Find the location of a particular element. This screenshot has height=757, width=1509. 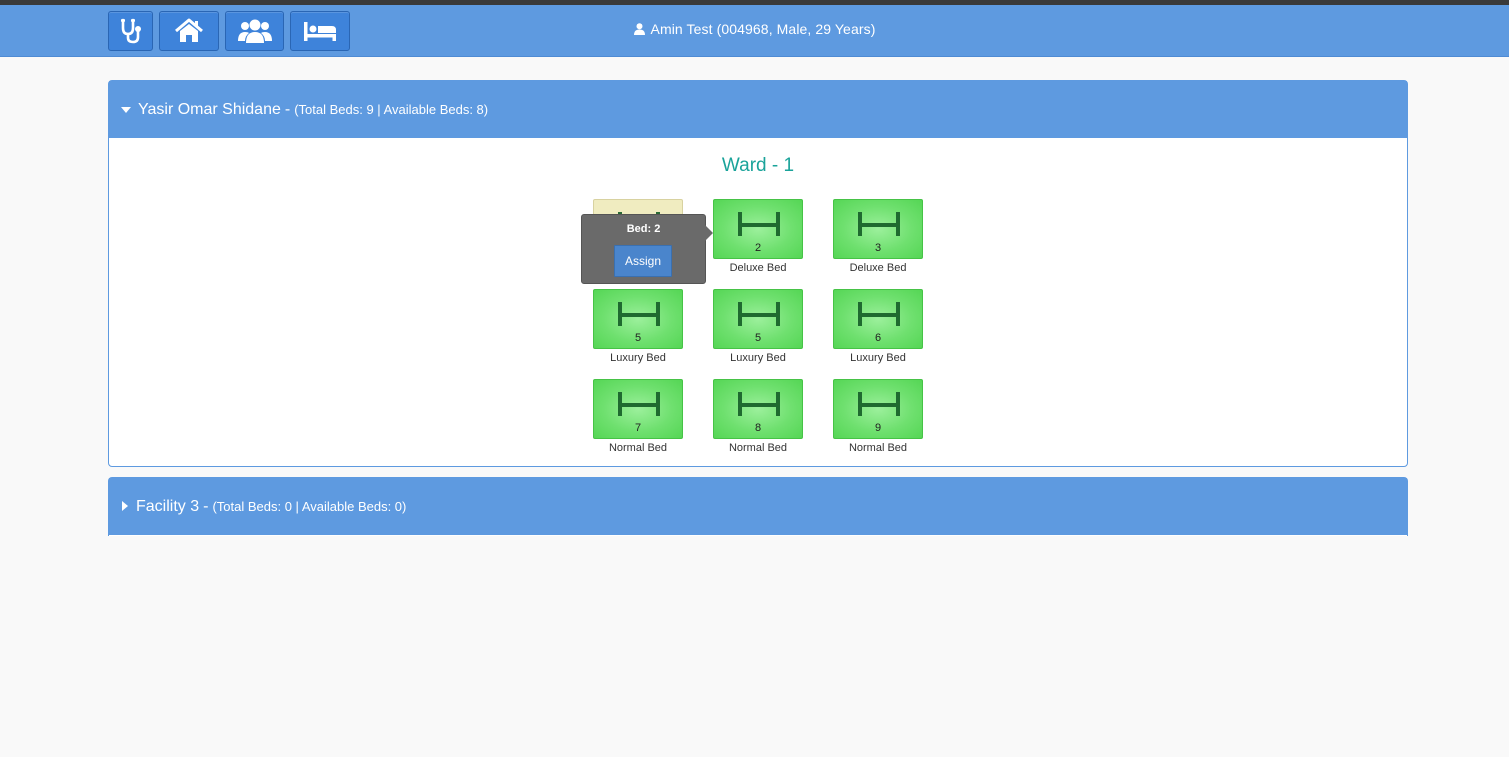

patient-label: Amin Test (004968, Male, 29 Years) is located at coordinates (763, 29).